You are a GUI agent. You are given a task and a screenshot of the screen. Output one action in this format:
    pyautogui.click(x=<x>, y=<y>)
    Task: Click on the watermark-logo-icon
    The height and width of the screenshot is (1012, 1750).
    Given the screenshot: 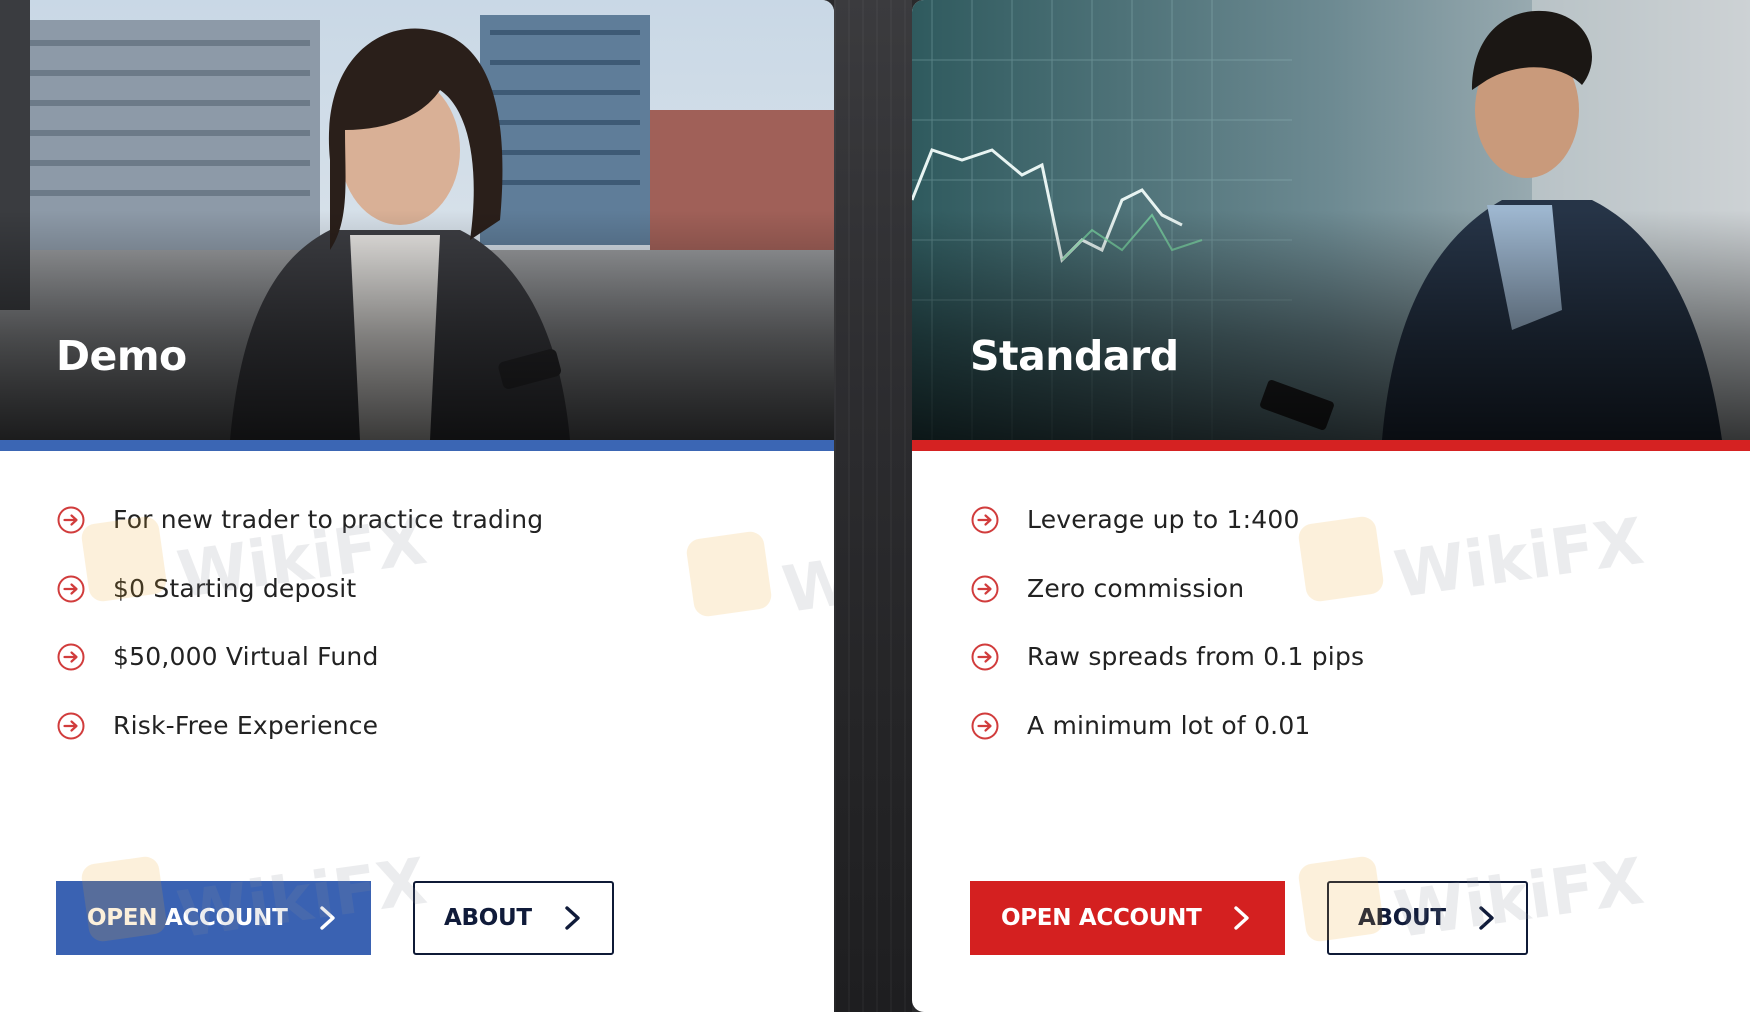 What is the action you would take?
    pyautogui.click(x=729, y=574)
    